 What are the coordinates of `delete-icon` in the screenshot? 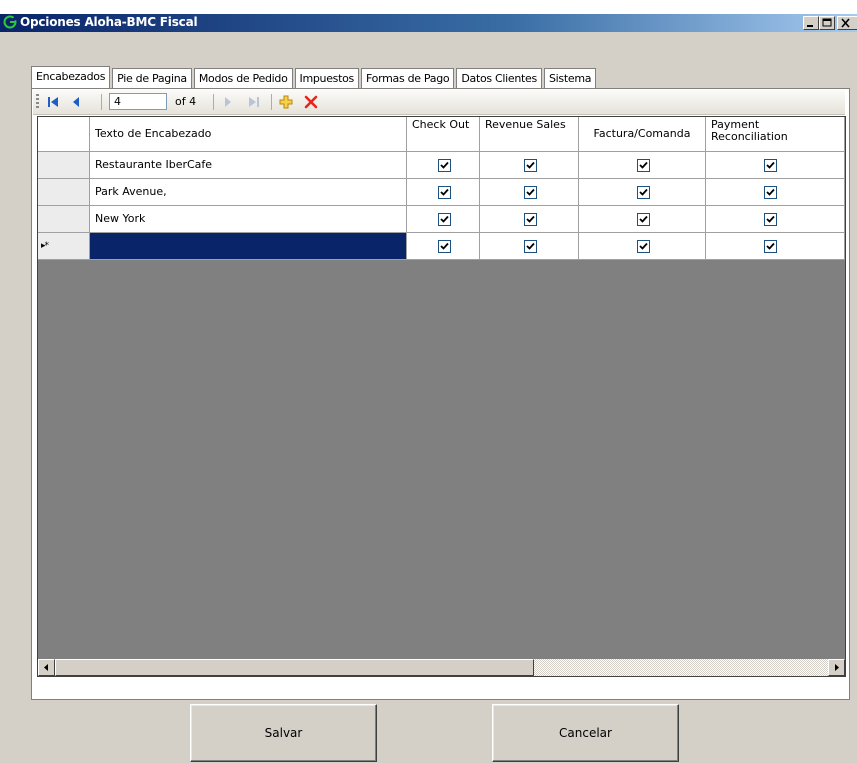 It's located at (311, 102).